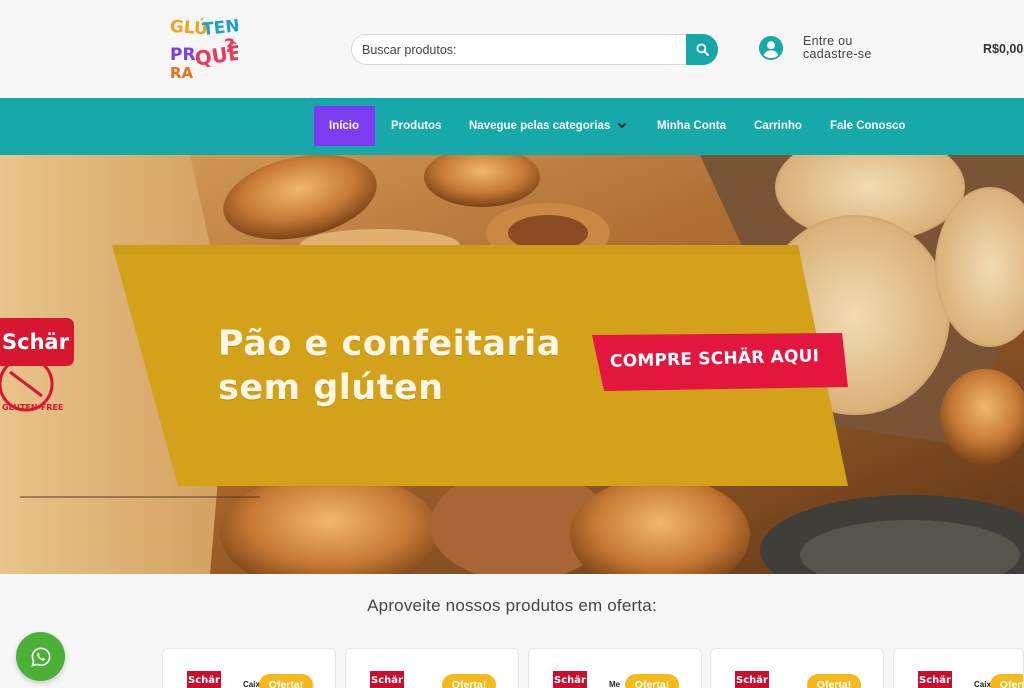 This screenshot has height=688, width=1024. What do you see at coordinates (615, 684) in the screenshot?
I see `product-name: Me` at bounding box center [615, 684].